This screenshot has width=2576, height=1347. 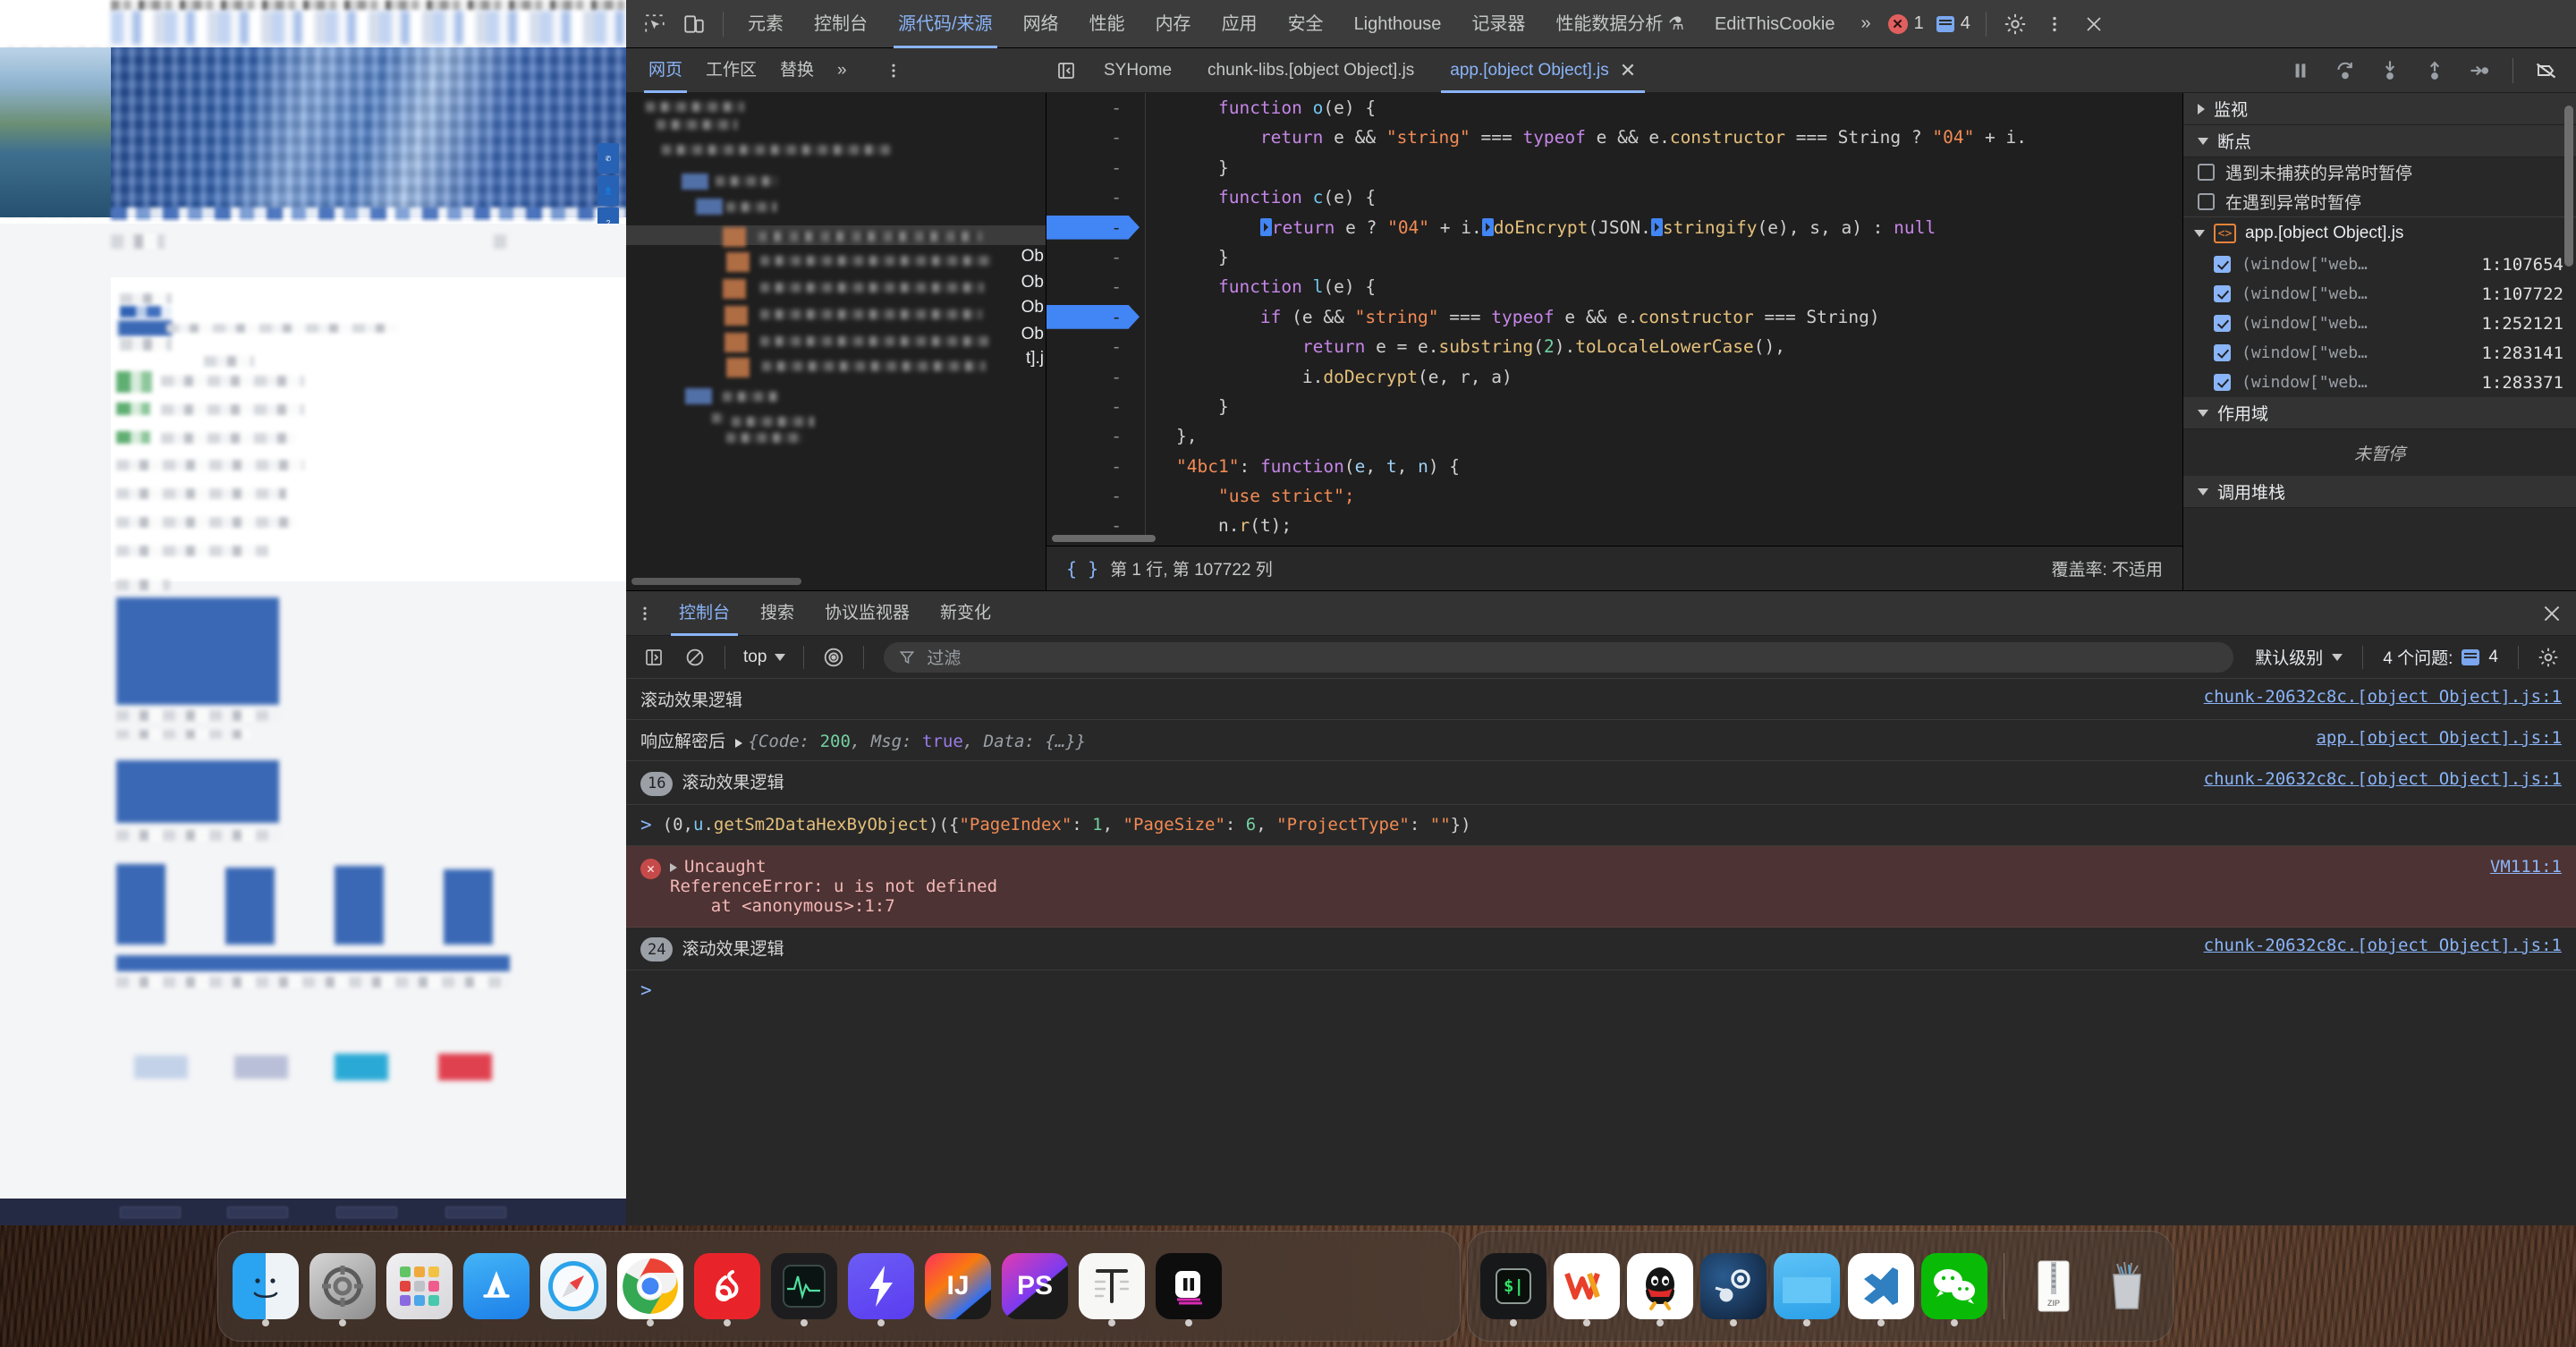 I want to click on tab-10: 性能数据分析 ⚗, so click(x=1619, y=24).